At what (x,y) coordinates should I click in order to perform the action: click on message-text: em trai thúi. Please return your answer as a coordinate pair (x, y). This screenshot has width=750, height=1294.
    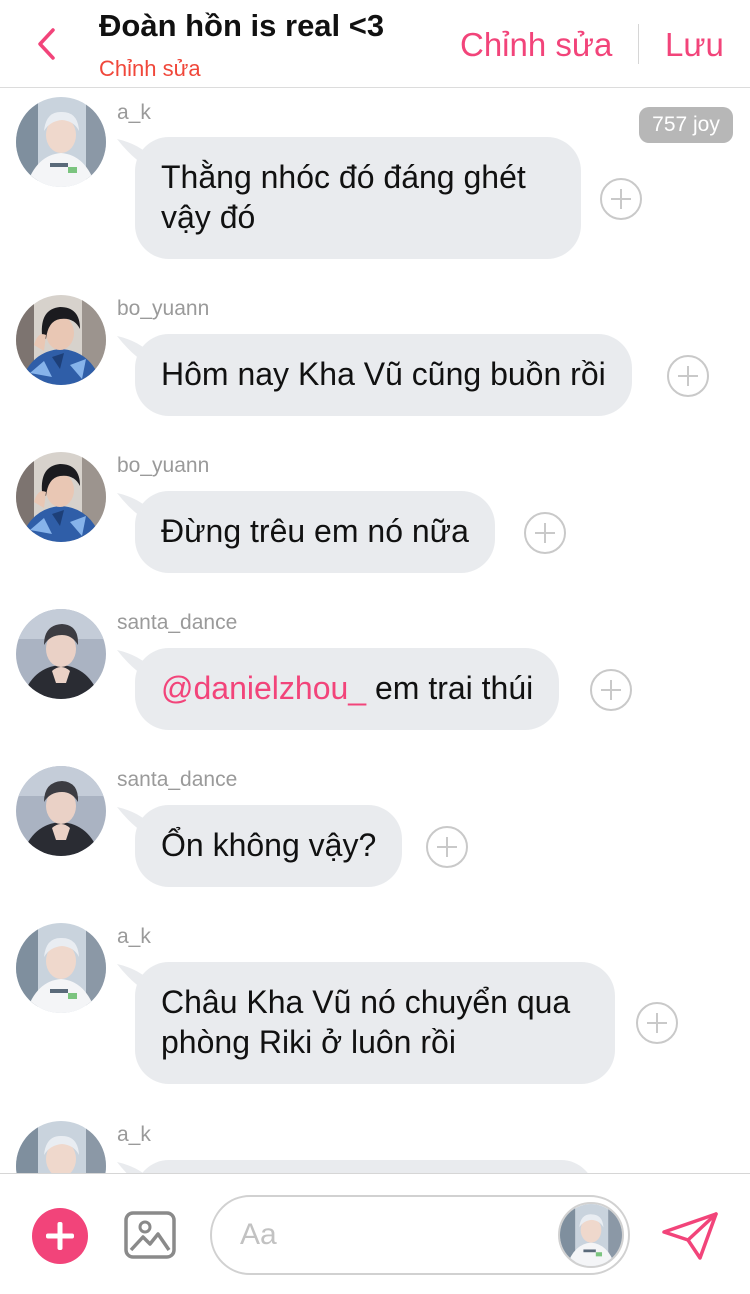
    Looking at the image, I should click on (450, 688).